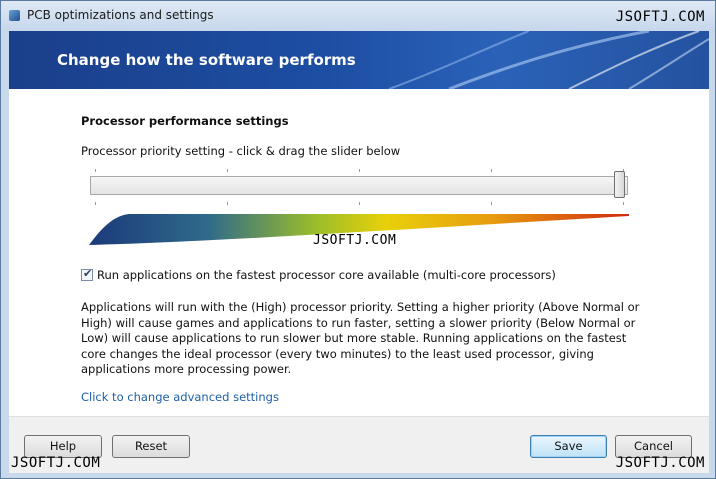  I want to click on reset-button: Reset, so click(151, 446).